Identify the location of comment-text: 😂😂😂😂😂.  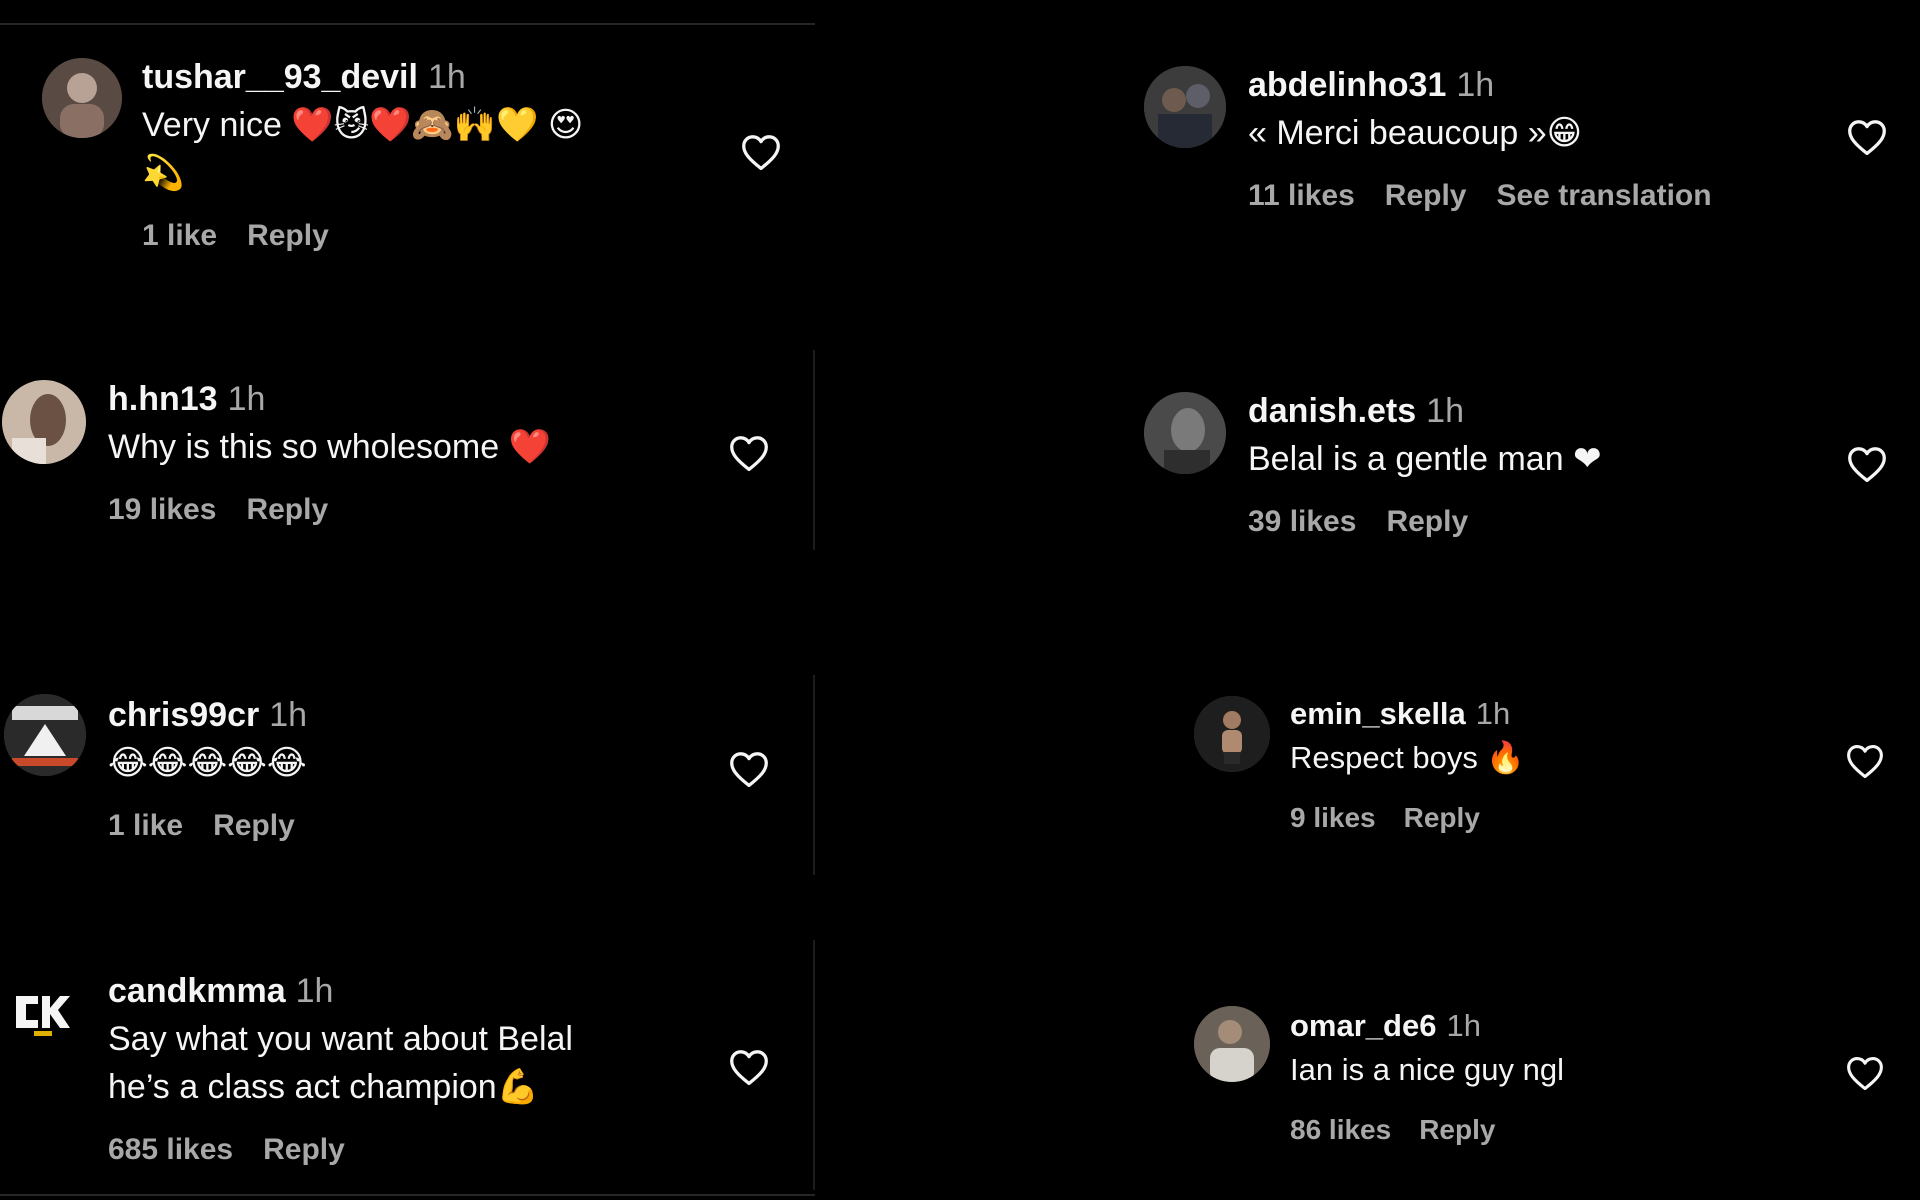
(207, 763).